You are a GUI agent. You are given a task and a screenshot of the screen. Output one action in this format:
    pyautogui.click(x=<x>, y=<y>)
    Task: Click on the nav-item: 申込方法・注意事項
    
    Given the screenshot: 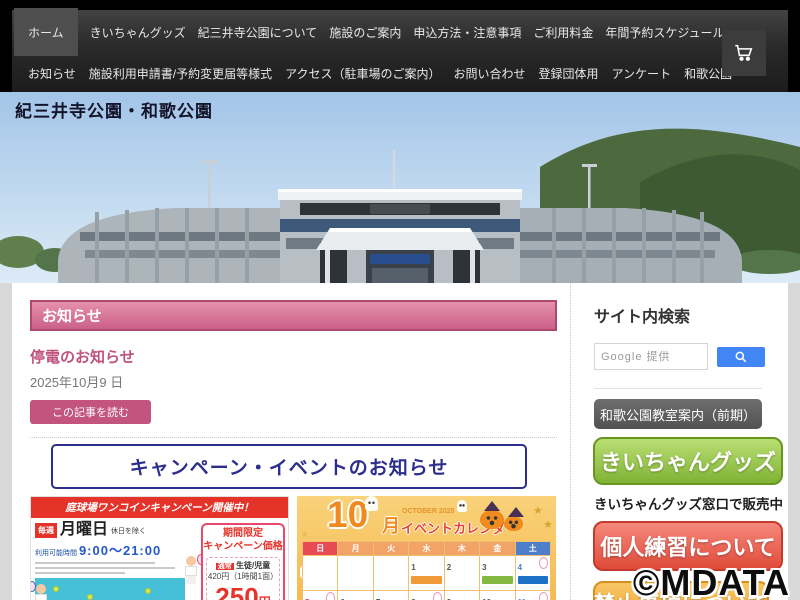 What is the action you would take?
    pyautogui.click(x=467, y=32)
    